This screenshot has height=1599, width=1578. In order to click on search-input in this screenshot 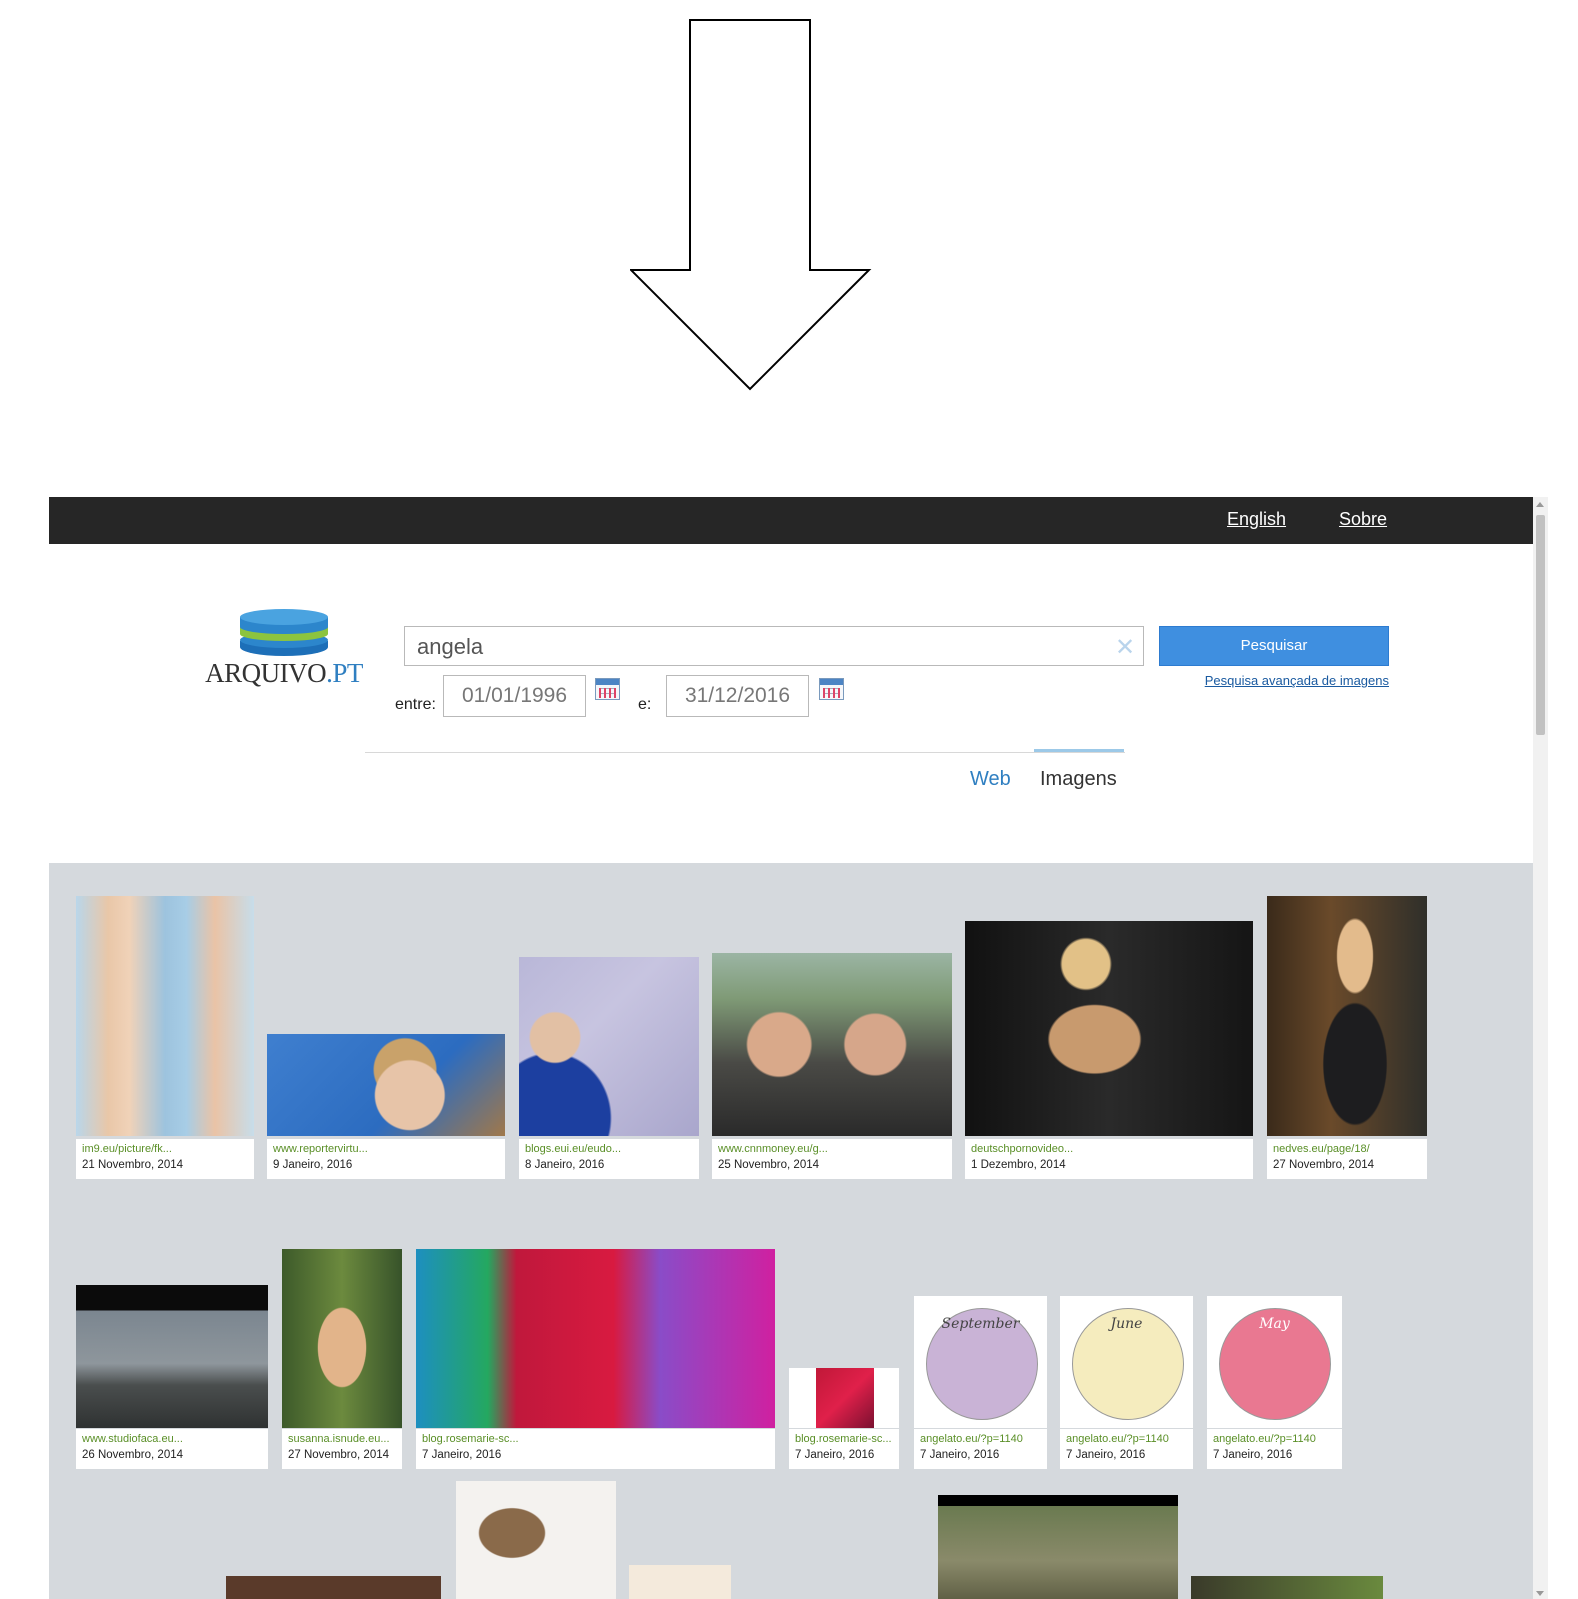, I will do `click(762, 647)`.